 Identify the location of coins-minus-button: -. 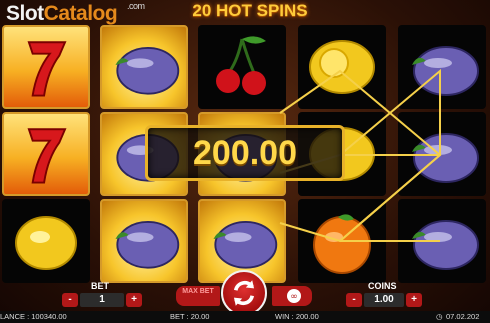
(354, 300).